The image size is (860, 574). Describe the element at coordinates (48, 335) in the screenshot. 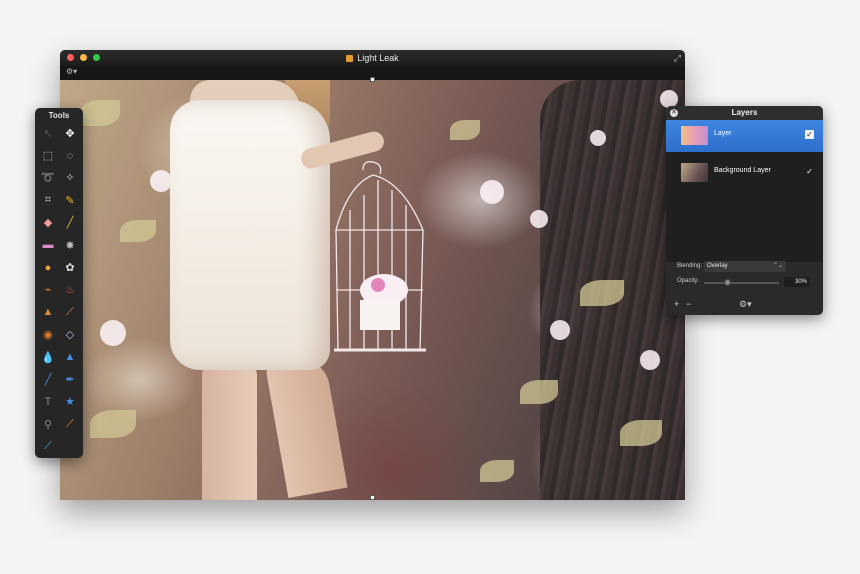

I see `red-eye-tool-icon: ◉` at that location.